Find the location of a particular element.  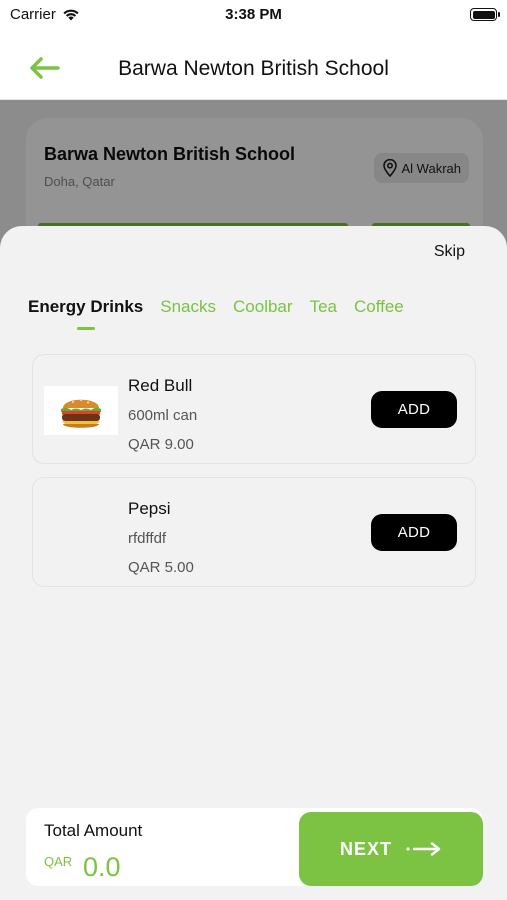

tab-coffee: Coffee is located at coordinates (379, 307).